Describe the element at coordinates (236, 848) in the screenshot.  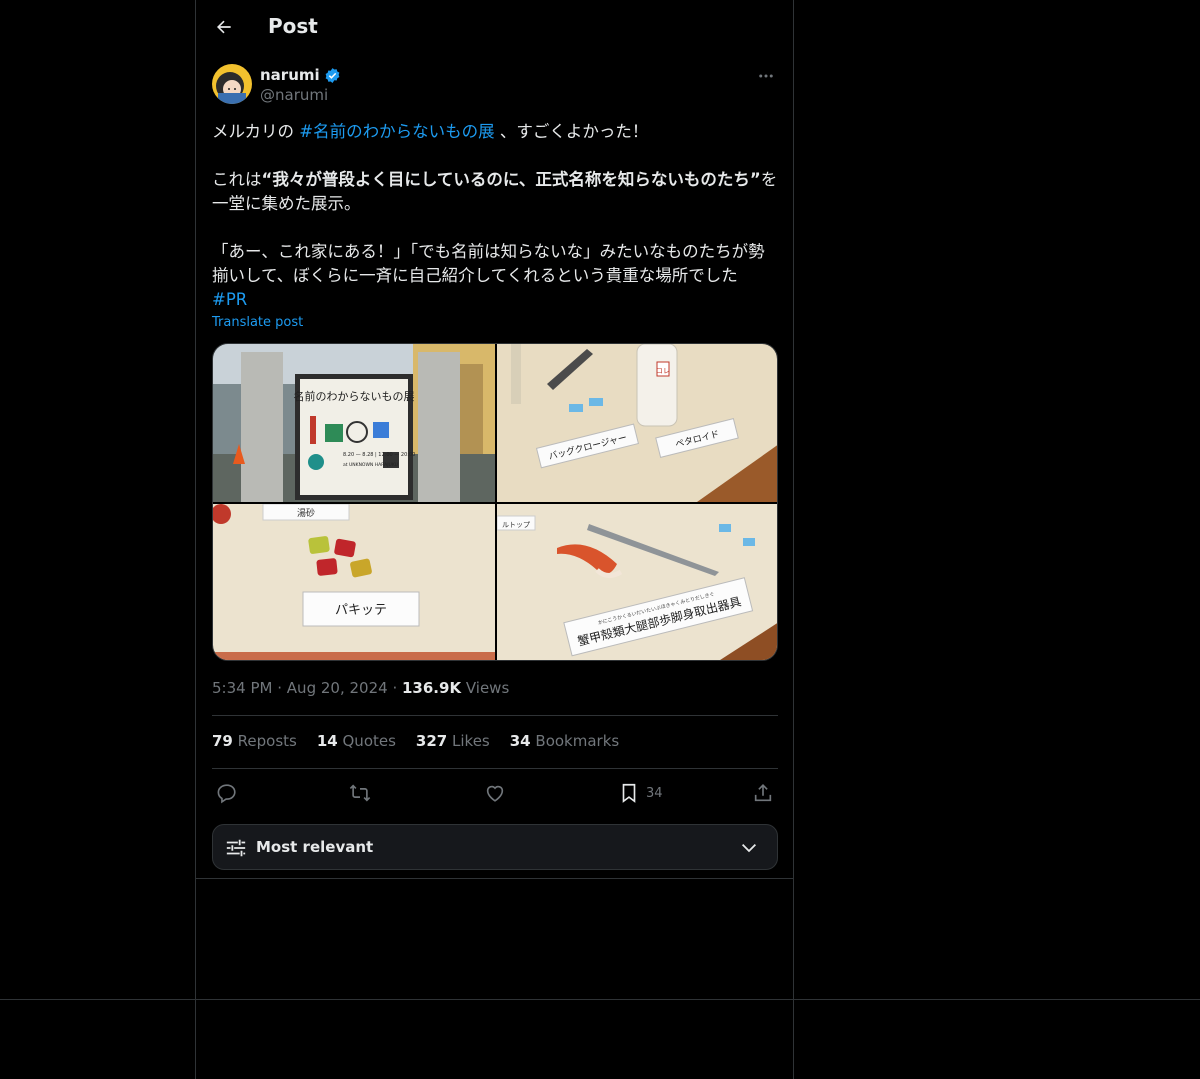
I see `sliders-icon` at that location.